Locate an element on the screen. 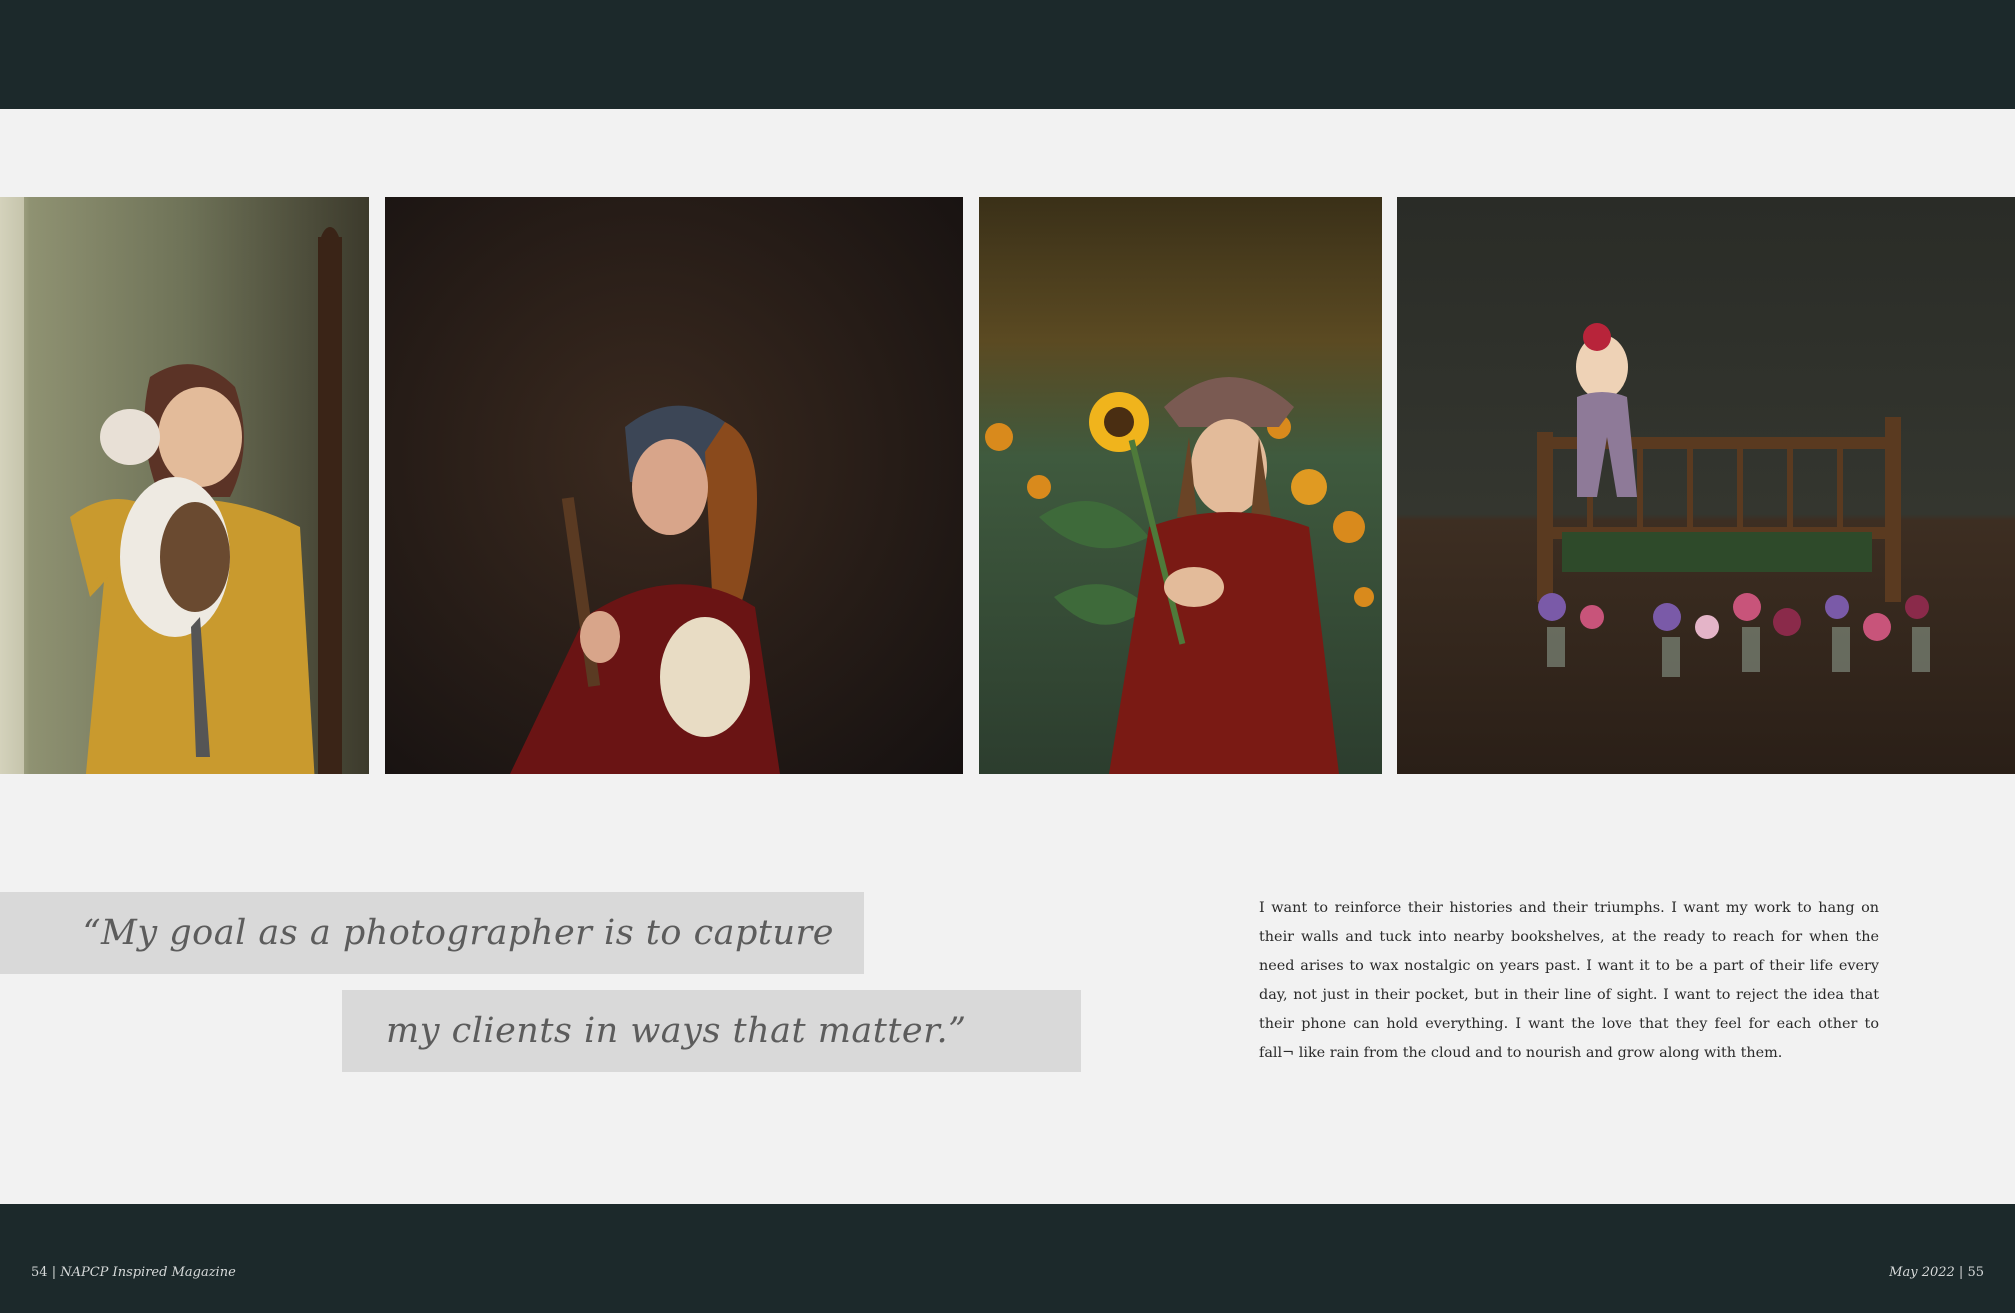 The width and height of the screenshot is (2015, 1313). photo-baby-in-crib-with-flowers is located at coordinates (1706, 485).